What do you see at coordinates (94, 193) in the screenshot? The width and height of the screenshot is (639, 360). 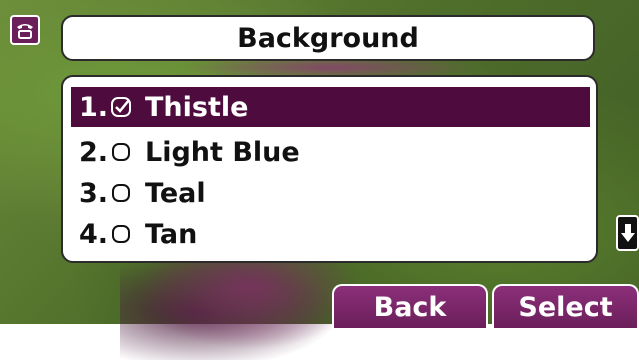 I see `item-number: 3.` at bounding box center [94, 193].